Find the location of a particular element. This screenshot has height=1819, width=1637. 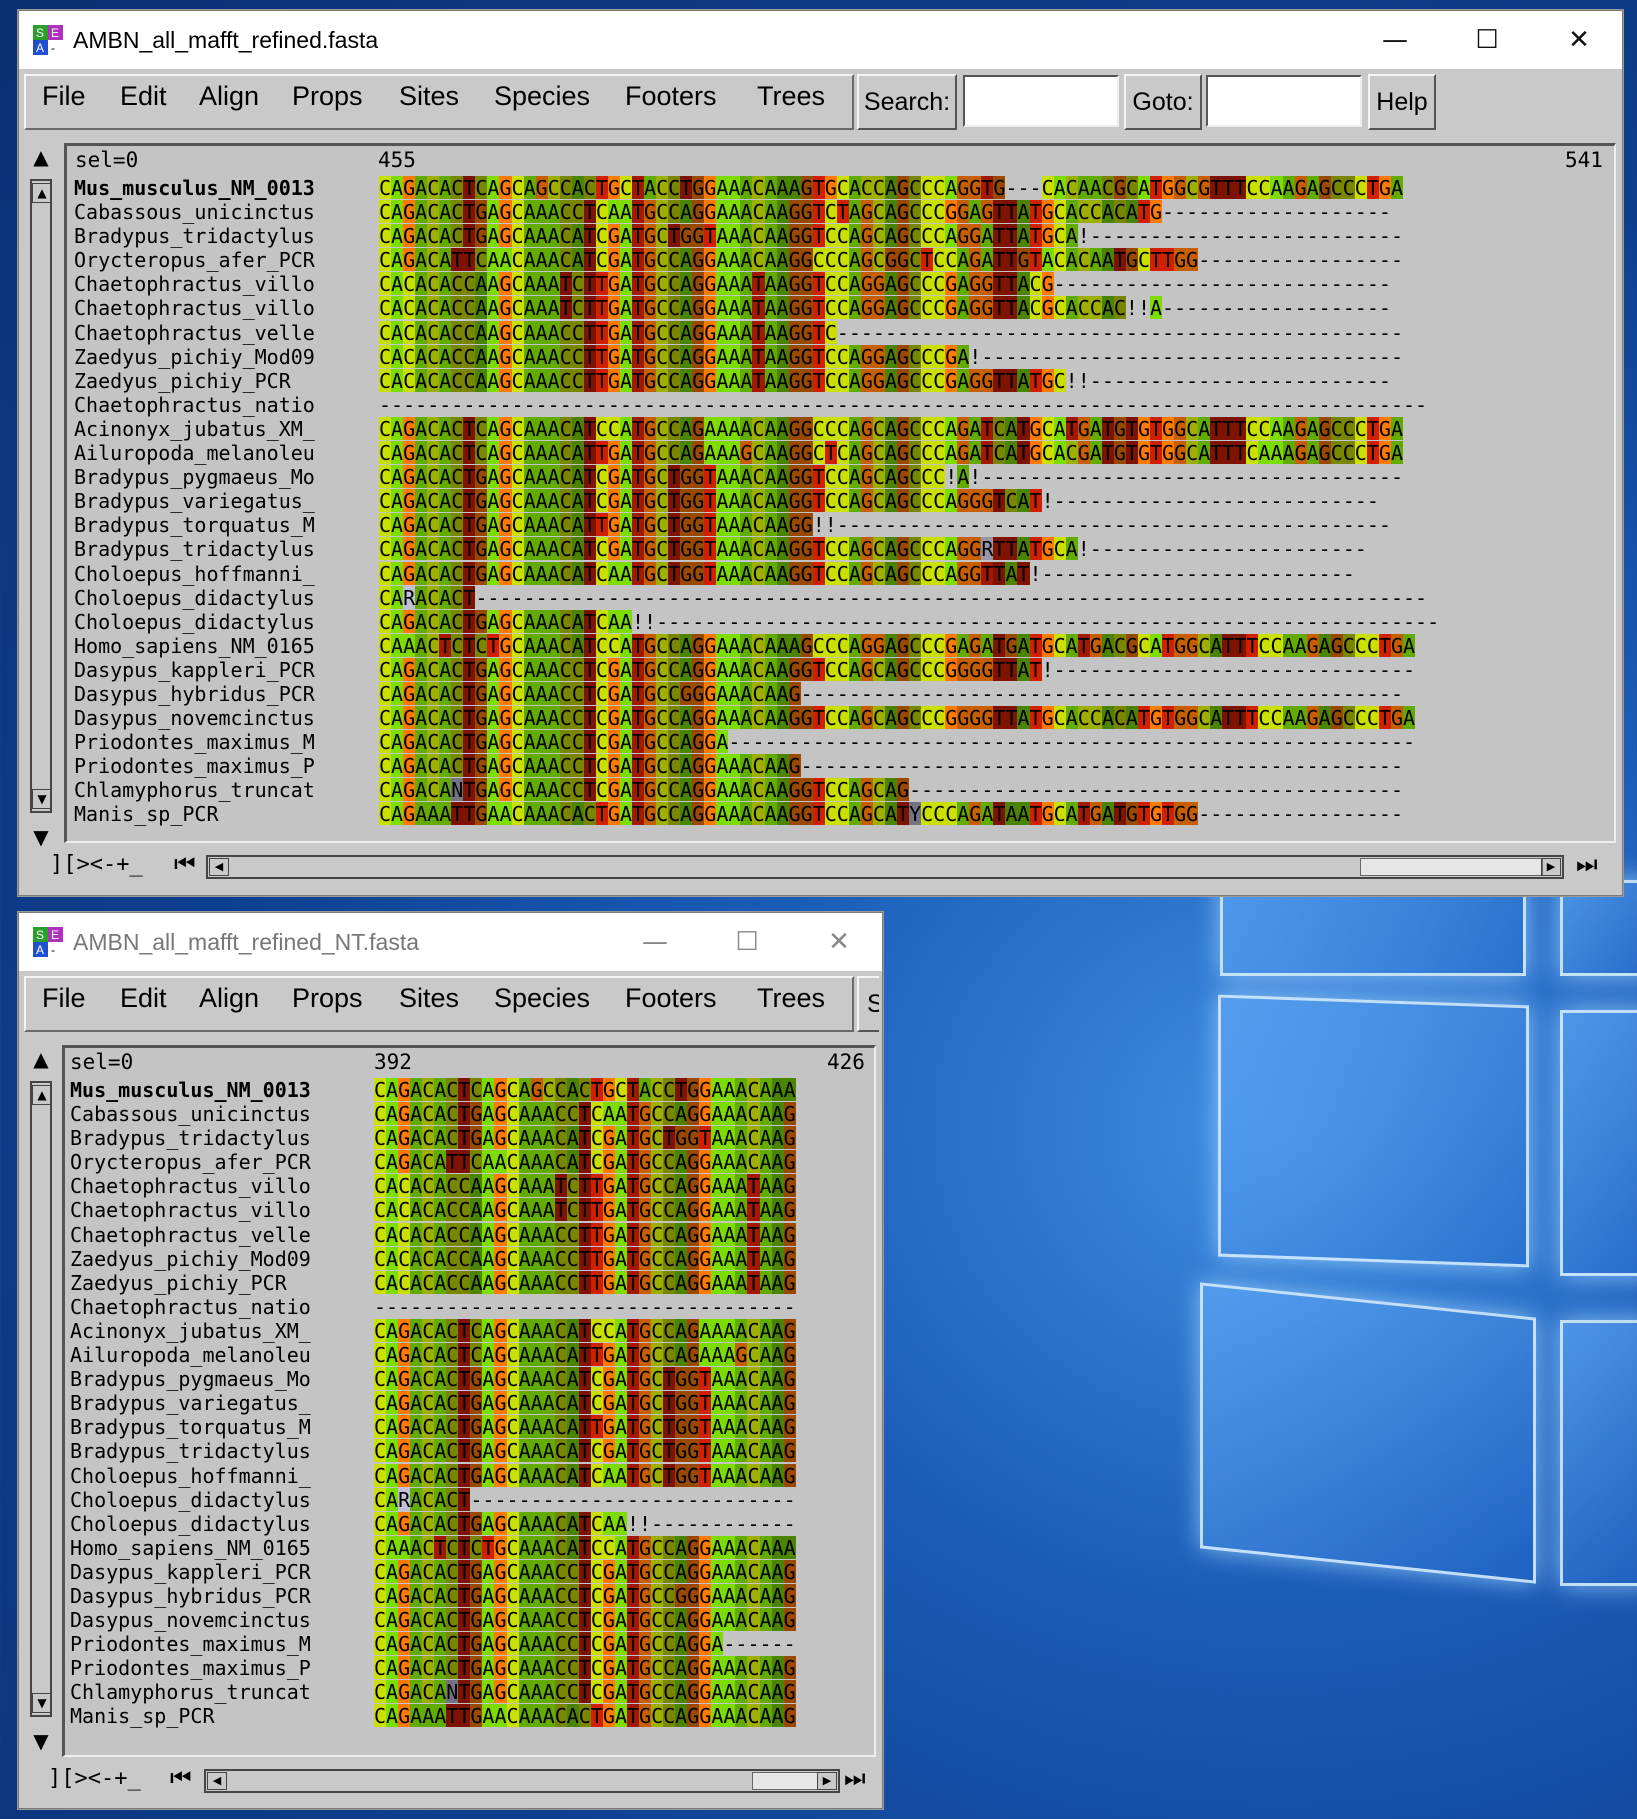

taxon-name: Dasypus_novemcinctus is located at coordinates (219, 718).